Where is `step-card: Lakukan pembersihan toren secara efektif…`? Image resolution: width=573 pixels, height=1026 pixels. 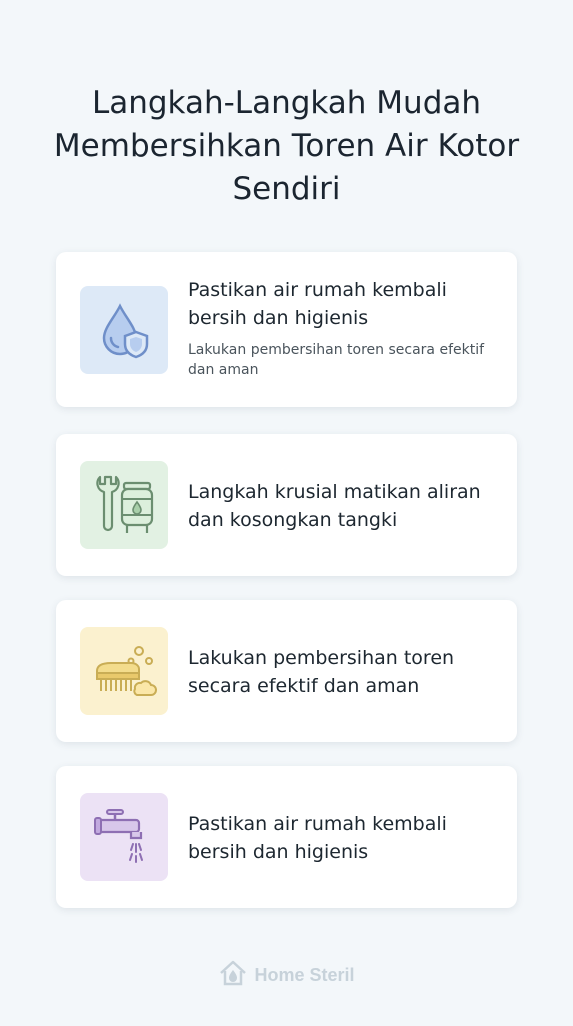 step-card: Lakukan pembersihan toren secara efektif… is located at coordinates (286, 671).